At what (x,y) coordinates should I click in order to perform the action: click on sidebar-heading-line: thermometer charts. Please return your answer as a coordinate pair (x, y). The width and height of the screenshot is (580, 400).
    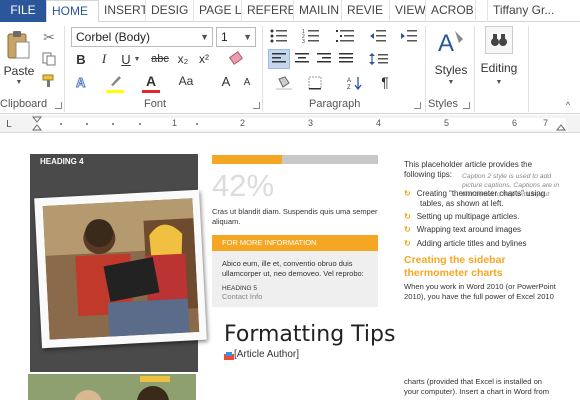
    Looking at the image, I should click on (453, 273).